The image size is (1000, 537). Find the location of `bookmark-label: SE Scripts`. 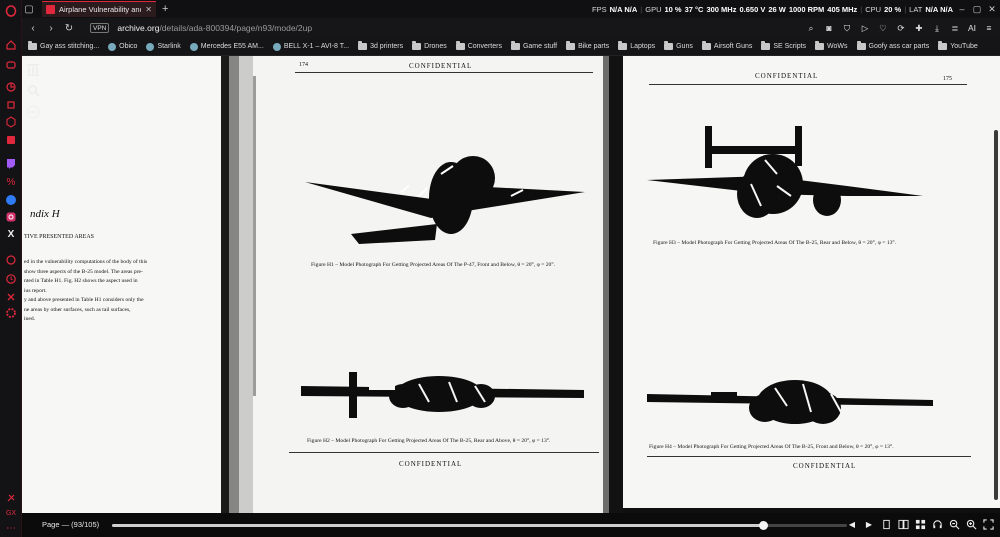

bookmark-label: SE Scripts is located at coordinates (790, 46).